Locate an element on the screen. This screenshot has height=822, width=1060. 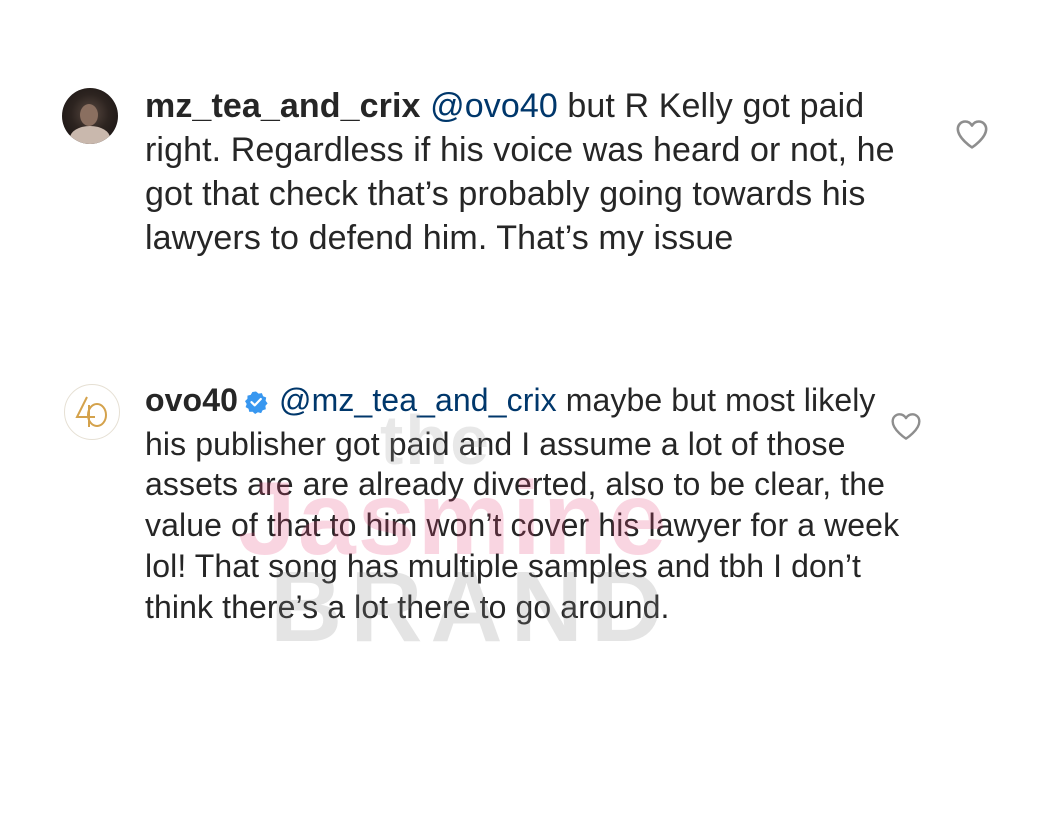
comment-username: ovo40 is located at coordinates (191, 400).